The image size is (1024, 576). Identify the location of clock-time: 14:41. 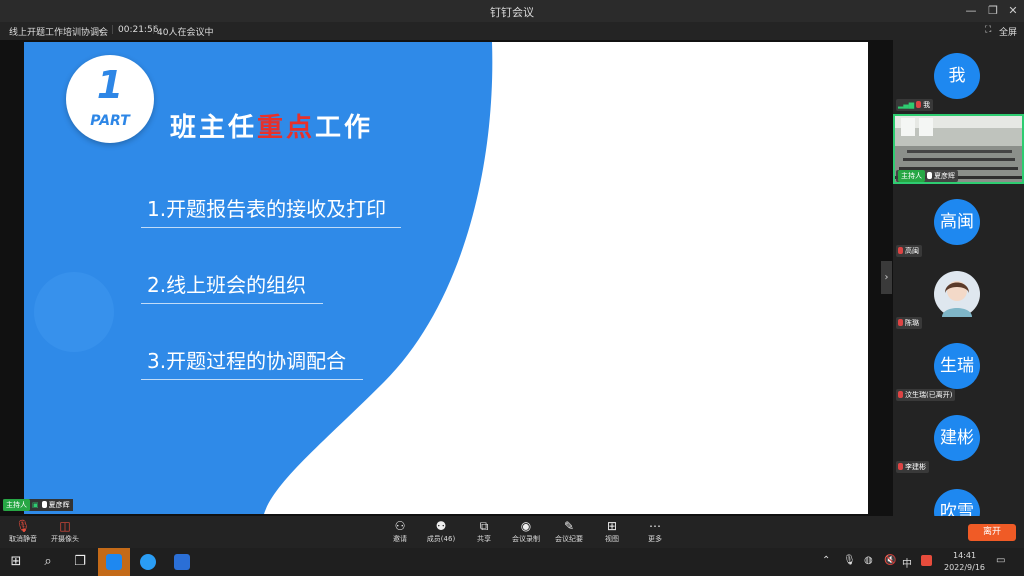
(964, 555).